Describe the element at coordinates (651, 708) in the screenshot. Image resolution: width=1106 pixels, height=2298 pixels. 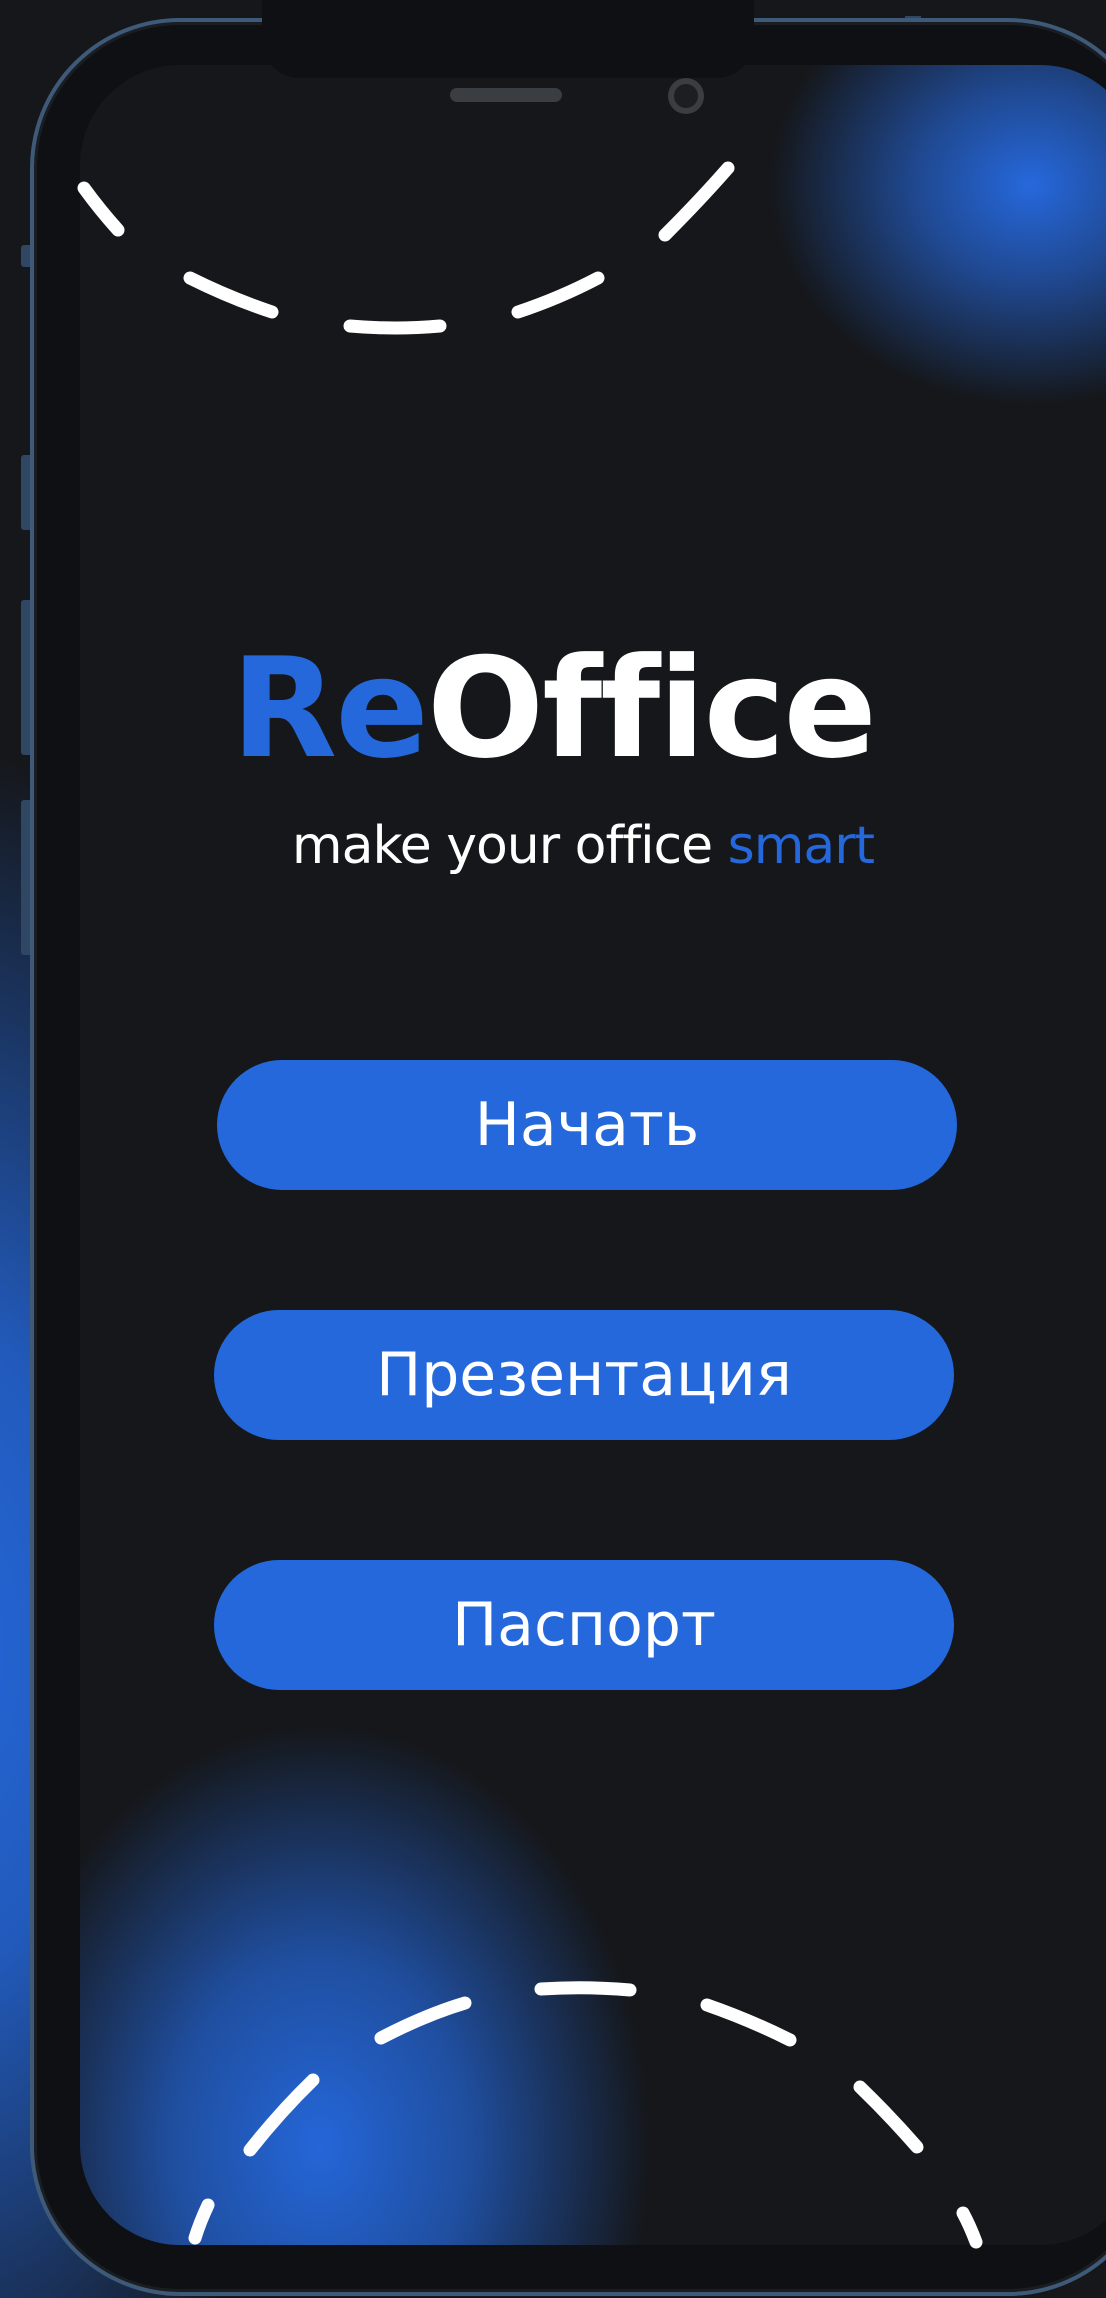
I see `logo-suffix: Office` at that location.